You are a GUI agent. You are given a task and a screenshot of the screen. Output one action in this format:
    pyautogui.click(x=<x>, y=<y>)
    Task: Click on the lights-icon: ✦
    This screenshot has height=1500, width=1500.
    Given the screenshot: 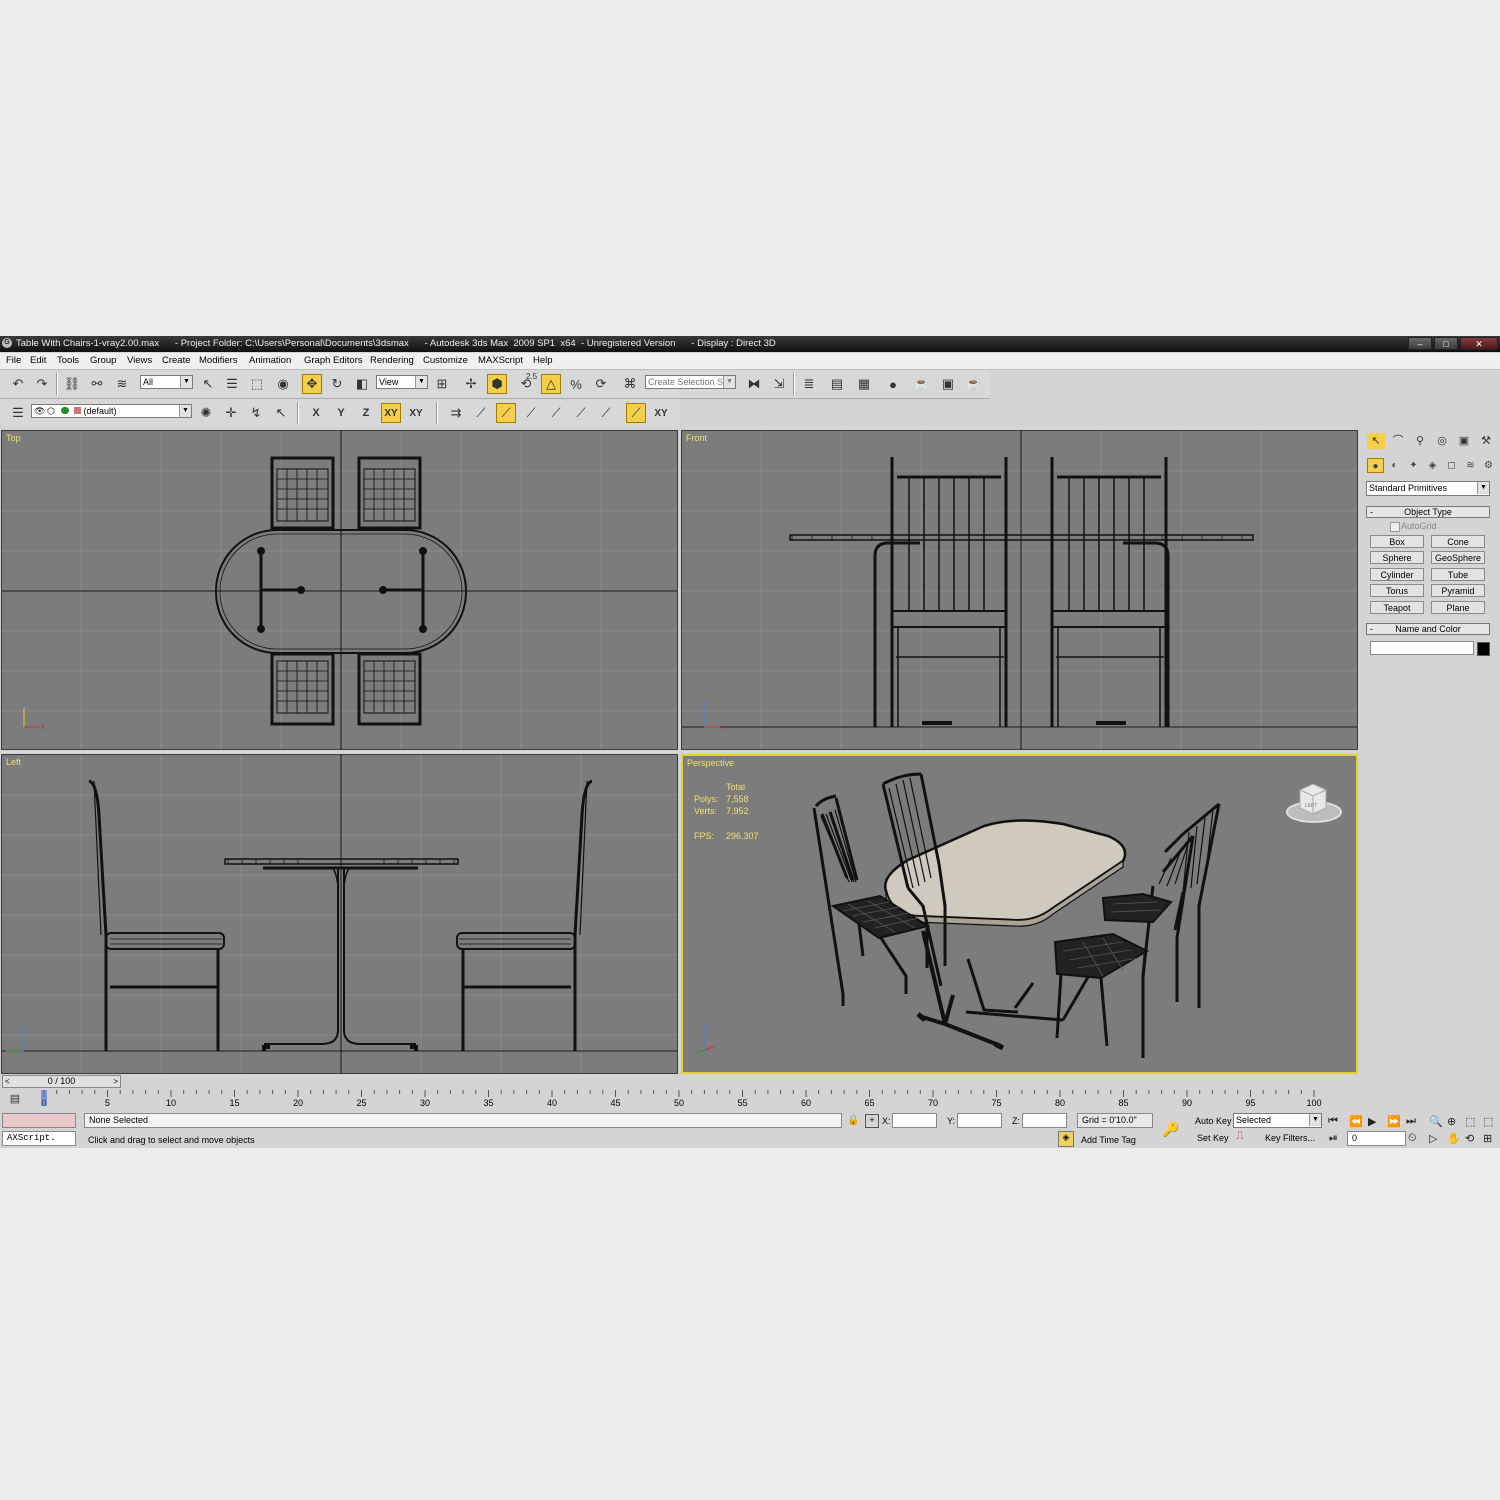 What is the action you would take?
    pyautogui.click(x=1413, y=465)
    